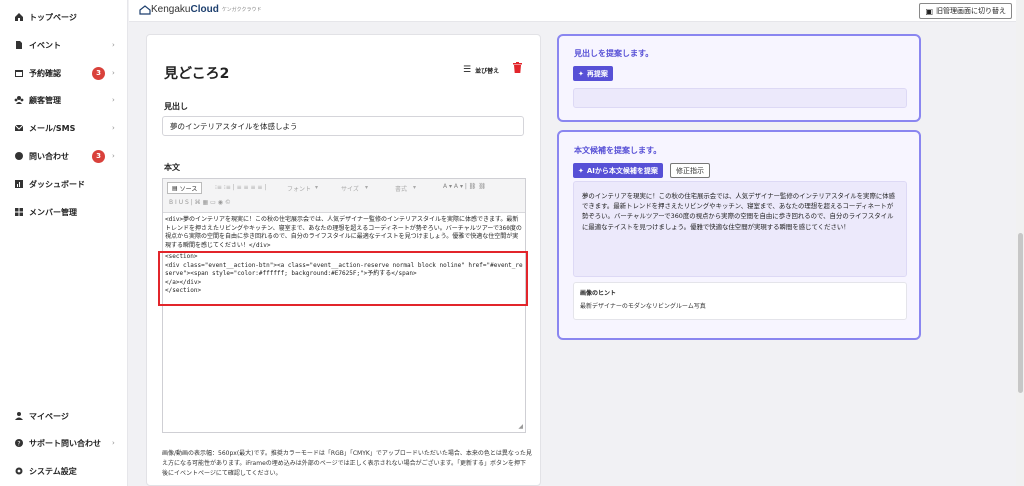 The width and height of the screenshot is (1024, 486). What do you see at coordinates (350, 188) in the screenshot?
I see `size-select: サイズ` at bounding box center [350, 188].